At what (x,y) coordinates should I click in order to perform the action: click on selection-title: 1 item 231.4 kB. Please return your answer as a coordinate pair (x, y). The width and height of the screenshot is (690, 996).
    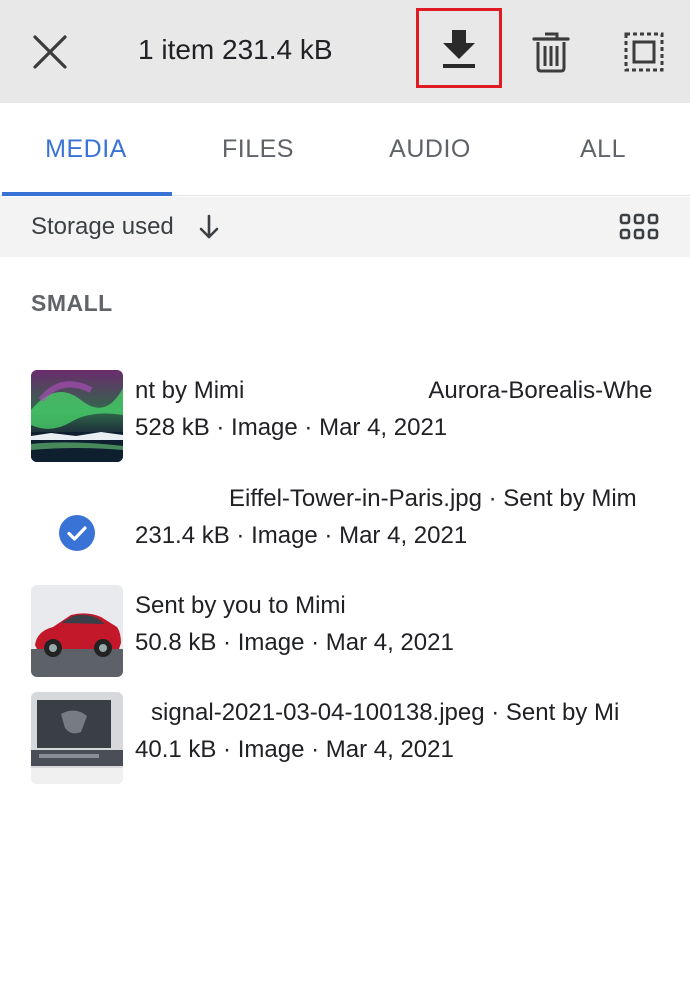
    Looking at the image, I should click on (235, 49).